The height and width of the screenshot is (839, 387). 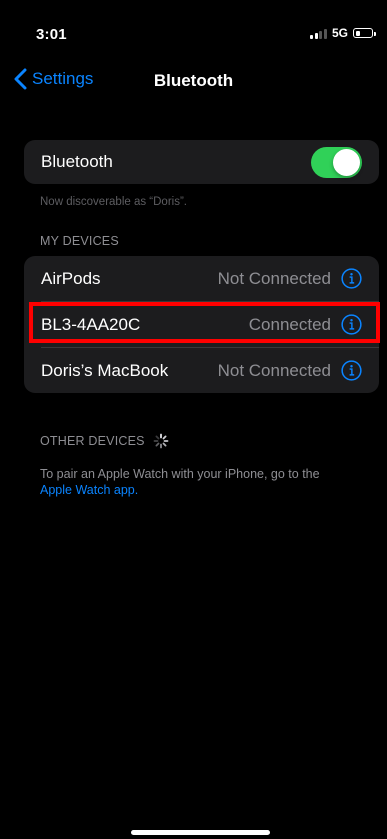 I want to click on home-indicator, so click(x=200, y=832).